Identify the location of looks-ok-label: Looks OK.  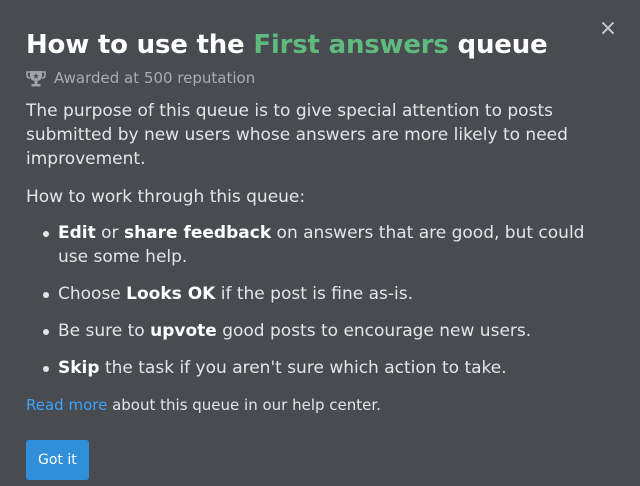
(171, 294).